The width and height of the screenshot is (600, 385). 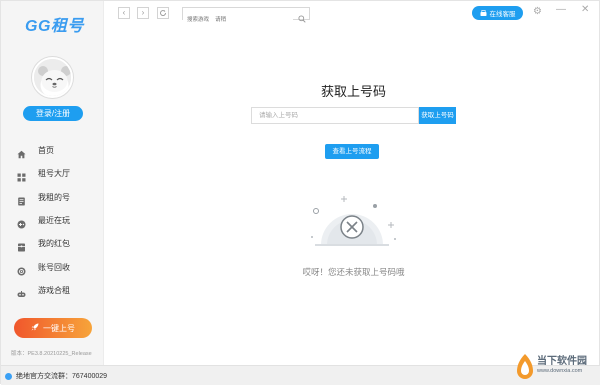 I want to click on avatar, so click(x=52, y=77).